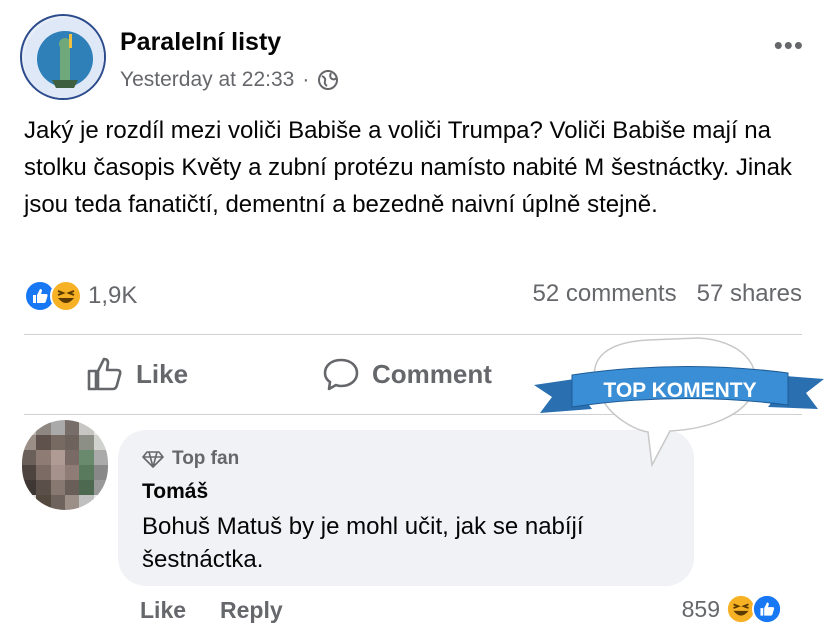 The width and height of the screenshot is (828, 629). What do you see at coordinates (432, 373) in the screenshot?
I see `comment-label: Comment` at bounding box center [432, 373].